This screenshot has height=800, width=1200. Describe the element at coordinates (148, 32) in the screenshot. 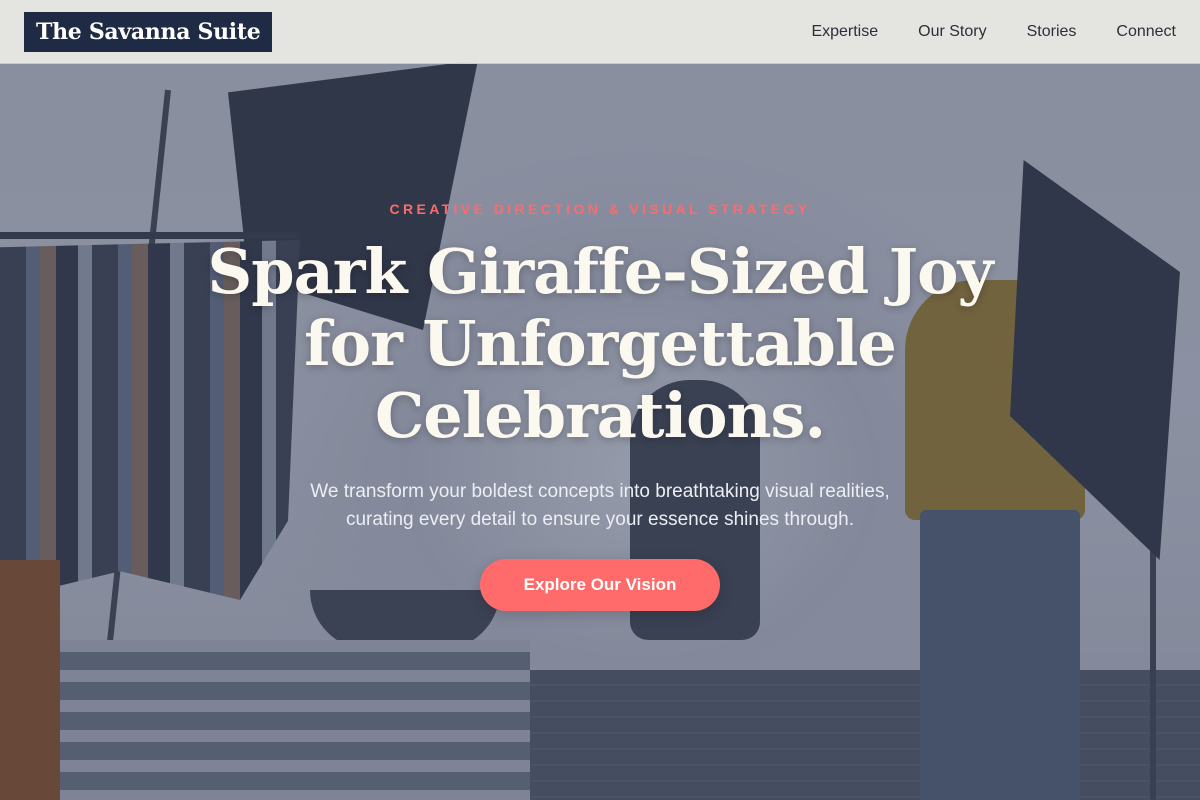

I see `brand-logo: The Savanna Suite` at that location.